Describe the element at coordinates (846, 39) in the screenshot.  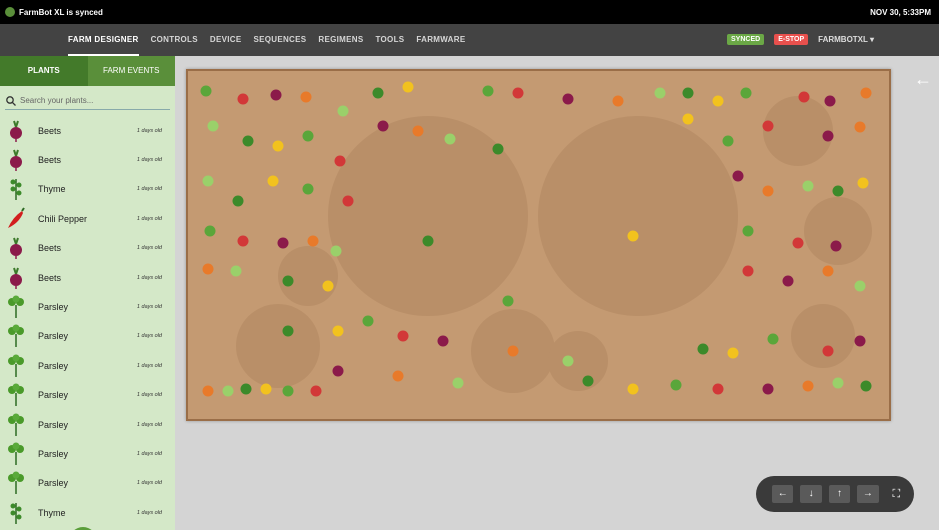
I see `bot-menu: FARMBOTXL ▾` at that location.